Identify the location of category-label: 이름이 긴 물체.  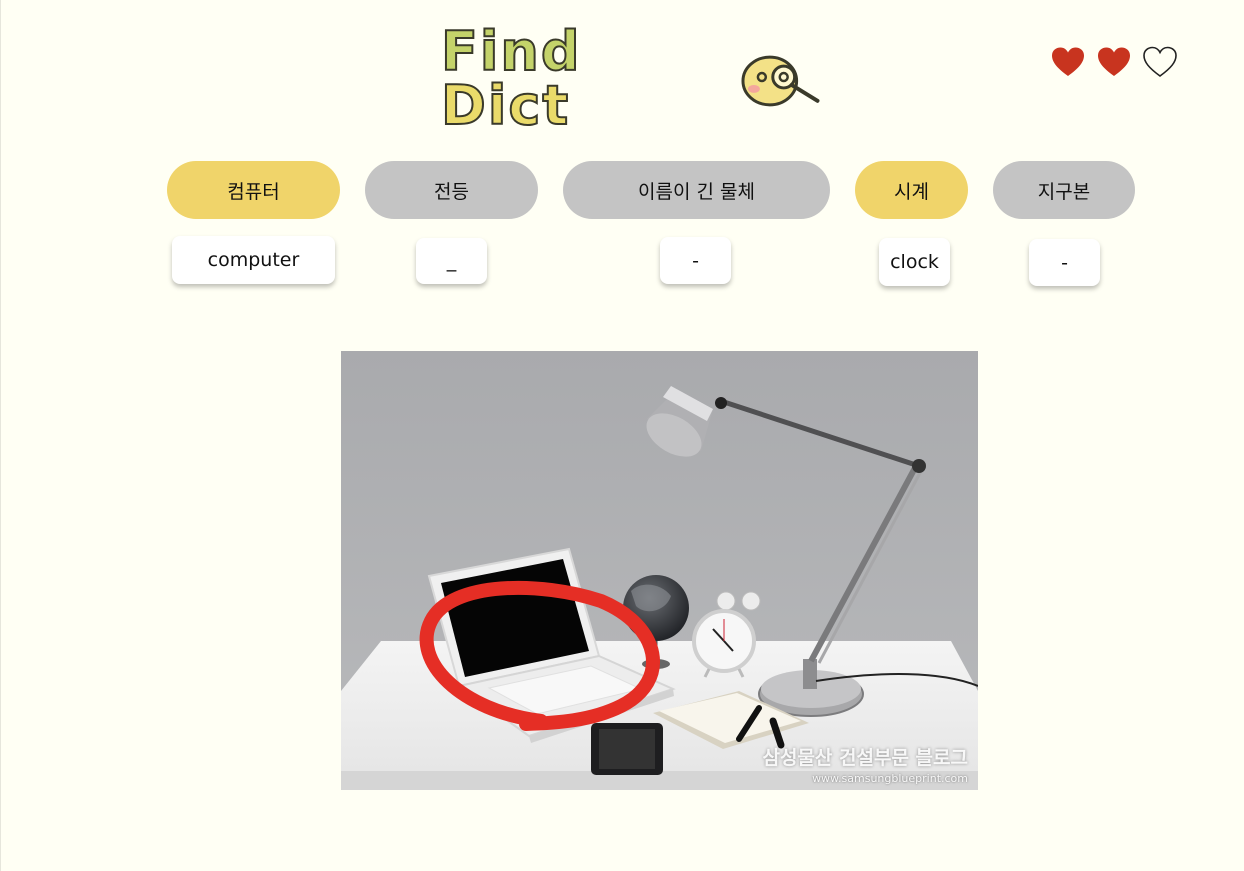
(696, 191).